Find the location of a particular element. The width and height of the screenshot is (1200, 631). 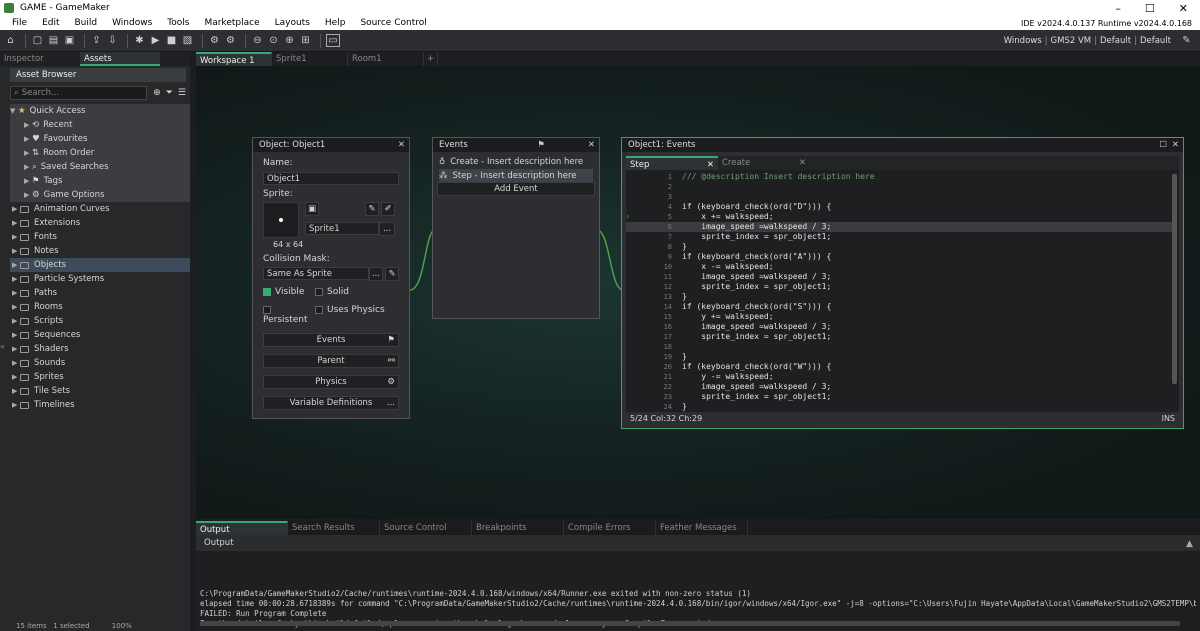

asset-folder: ▶ Paths is located at coordinates (100, 293).